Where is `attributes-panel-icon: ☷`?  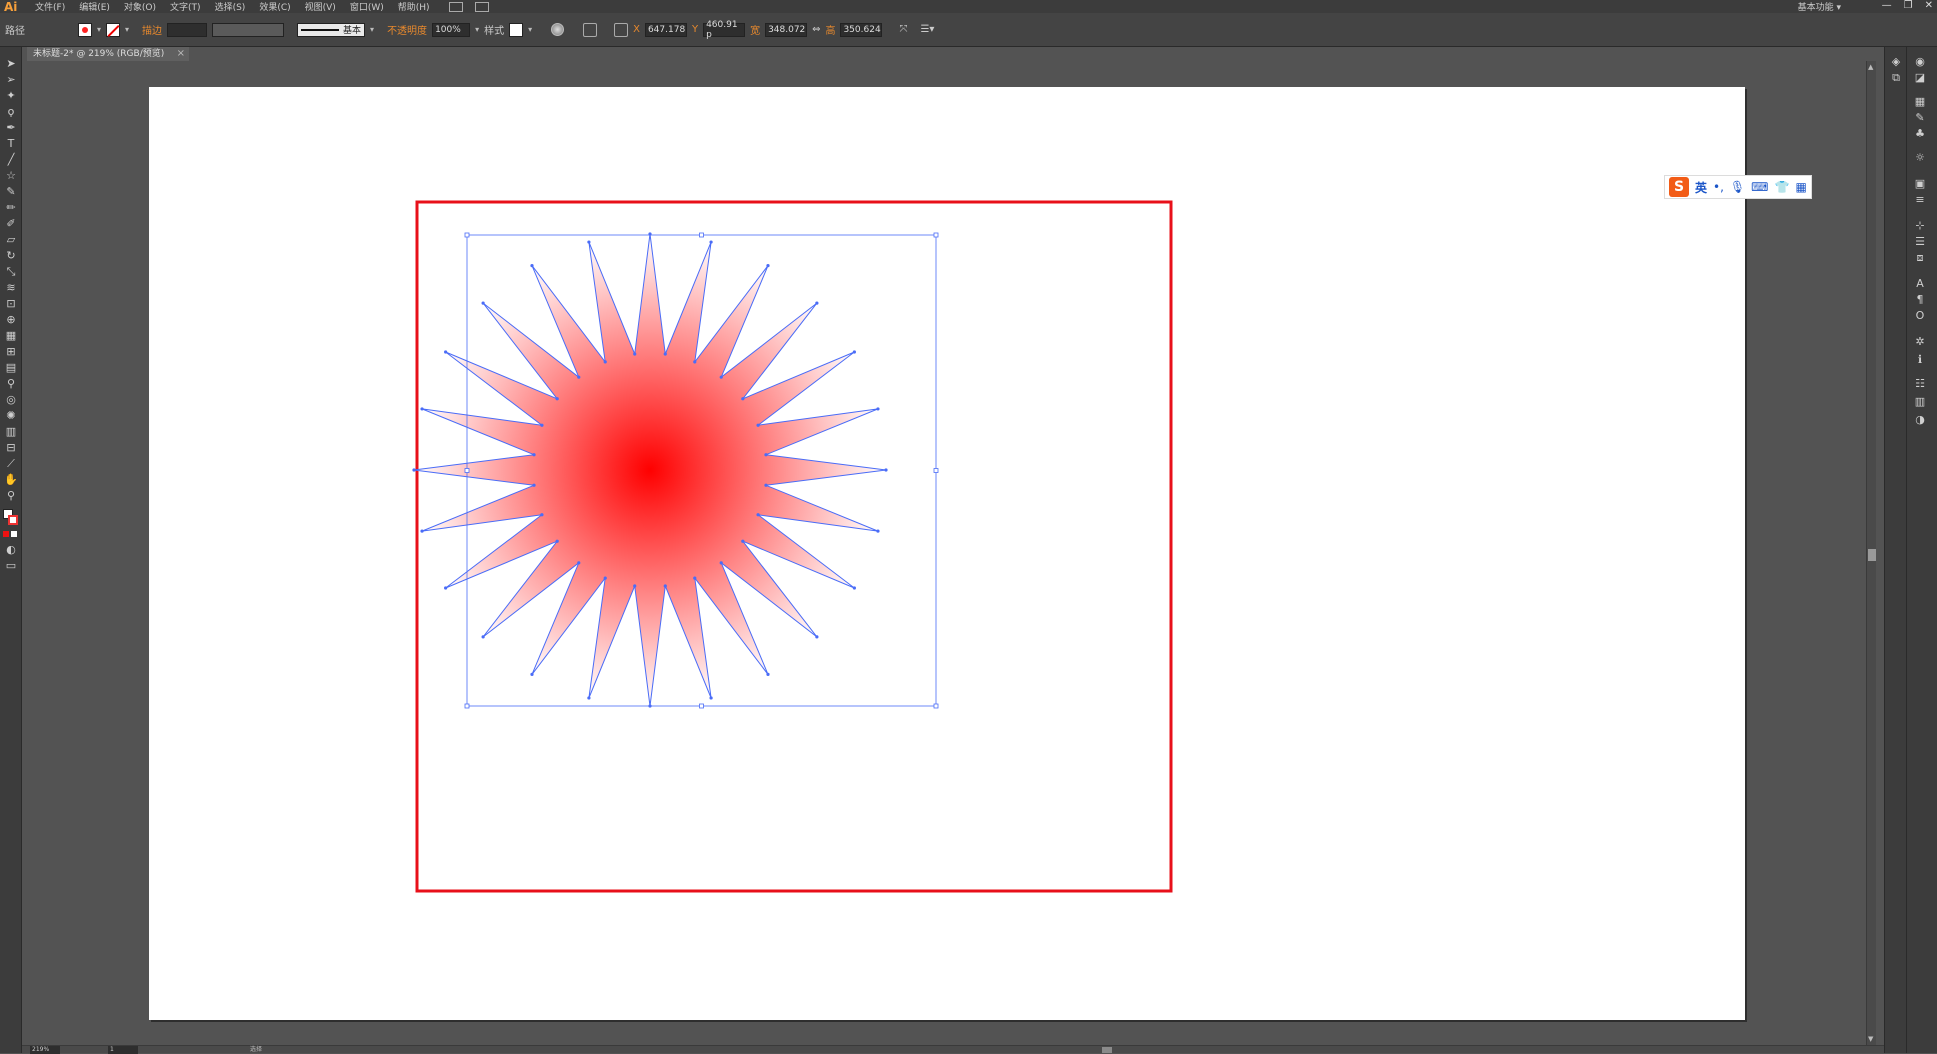
attributes-panel-icon: ☷ is located at coordinates (1920, 384).